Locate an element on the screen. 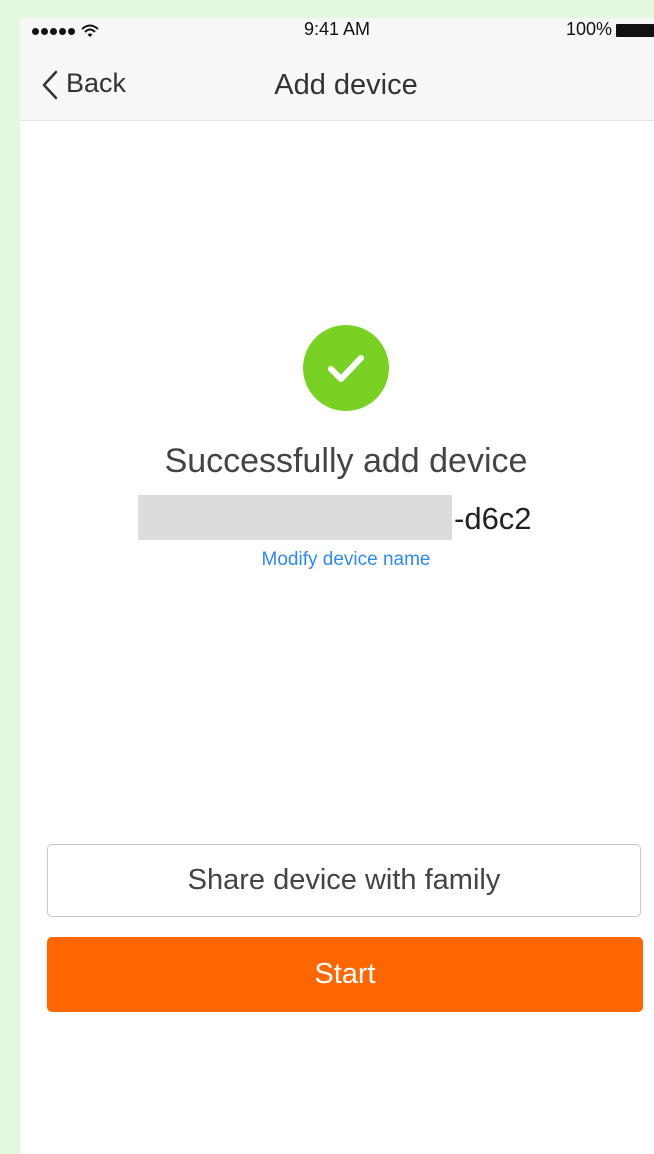 The height and width of the screenshot is (1154, 654). checkmark-icon is located at coordinates (346, 368).